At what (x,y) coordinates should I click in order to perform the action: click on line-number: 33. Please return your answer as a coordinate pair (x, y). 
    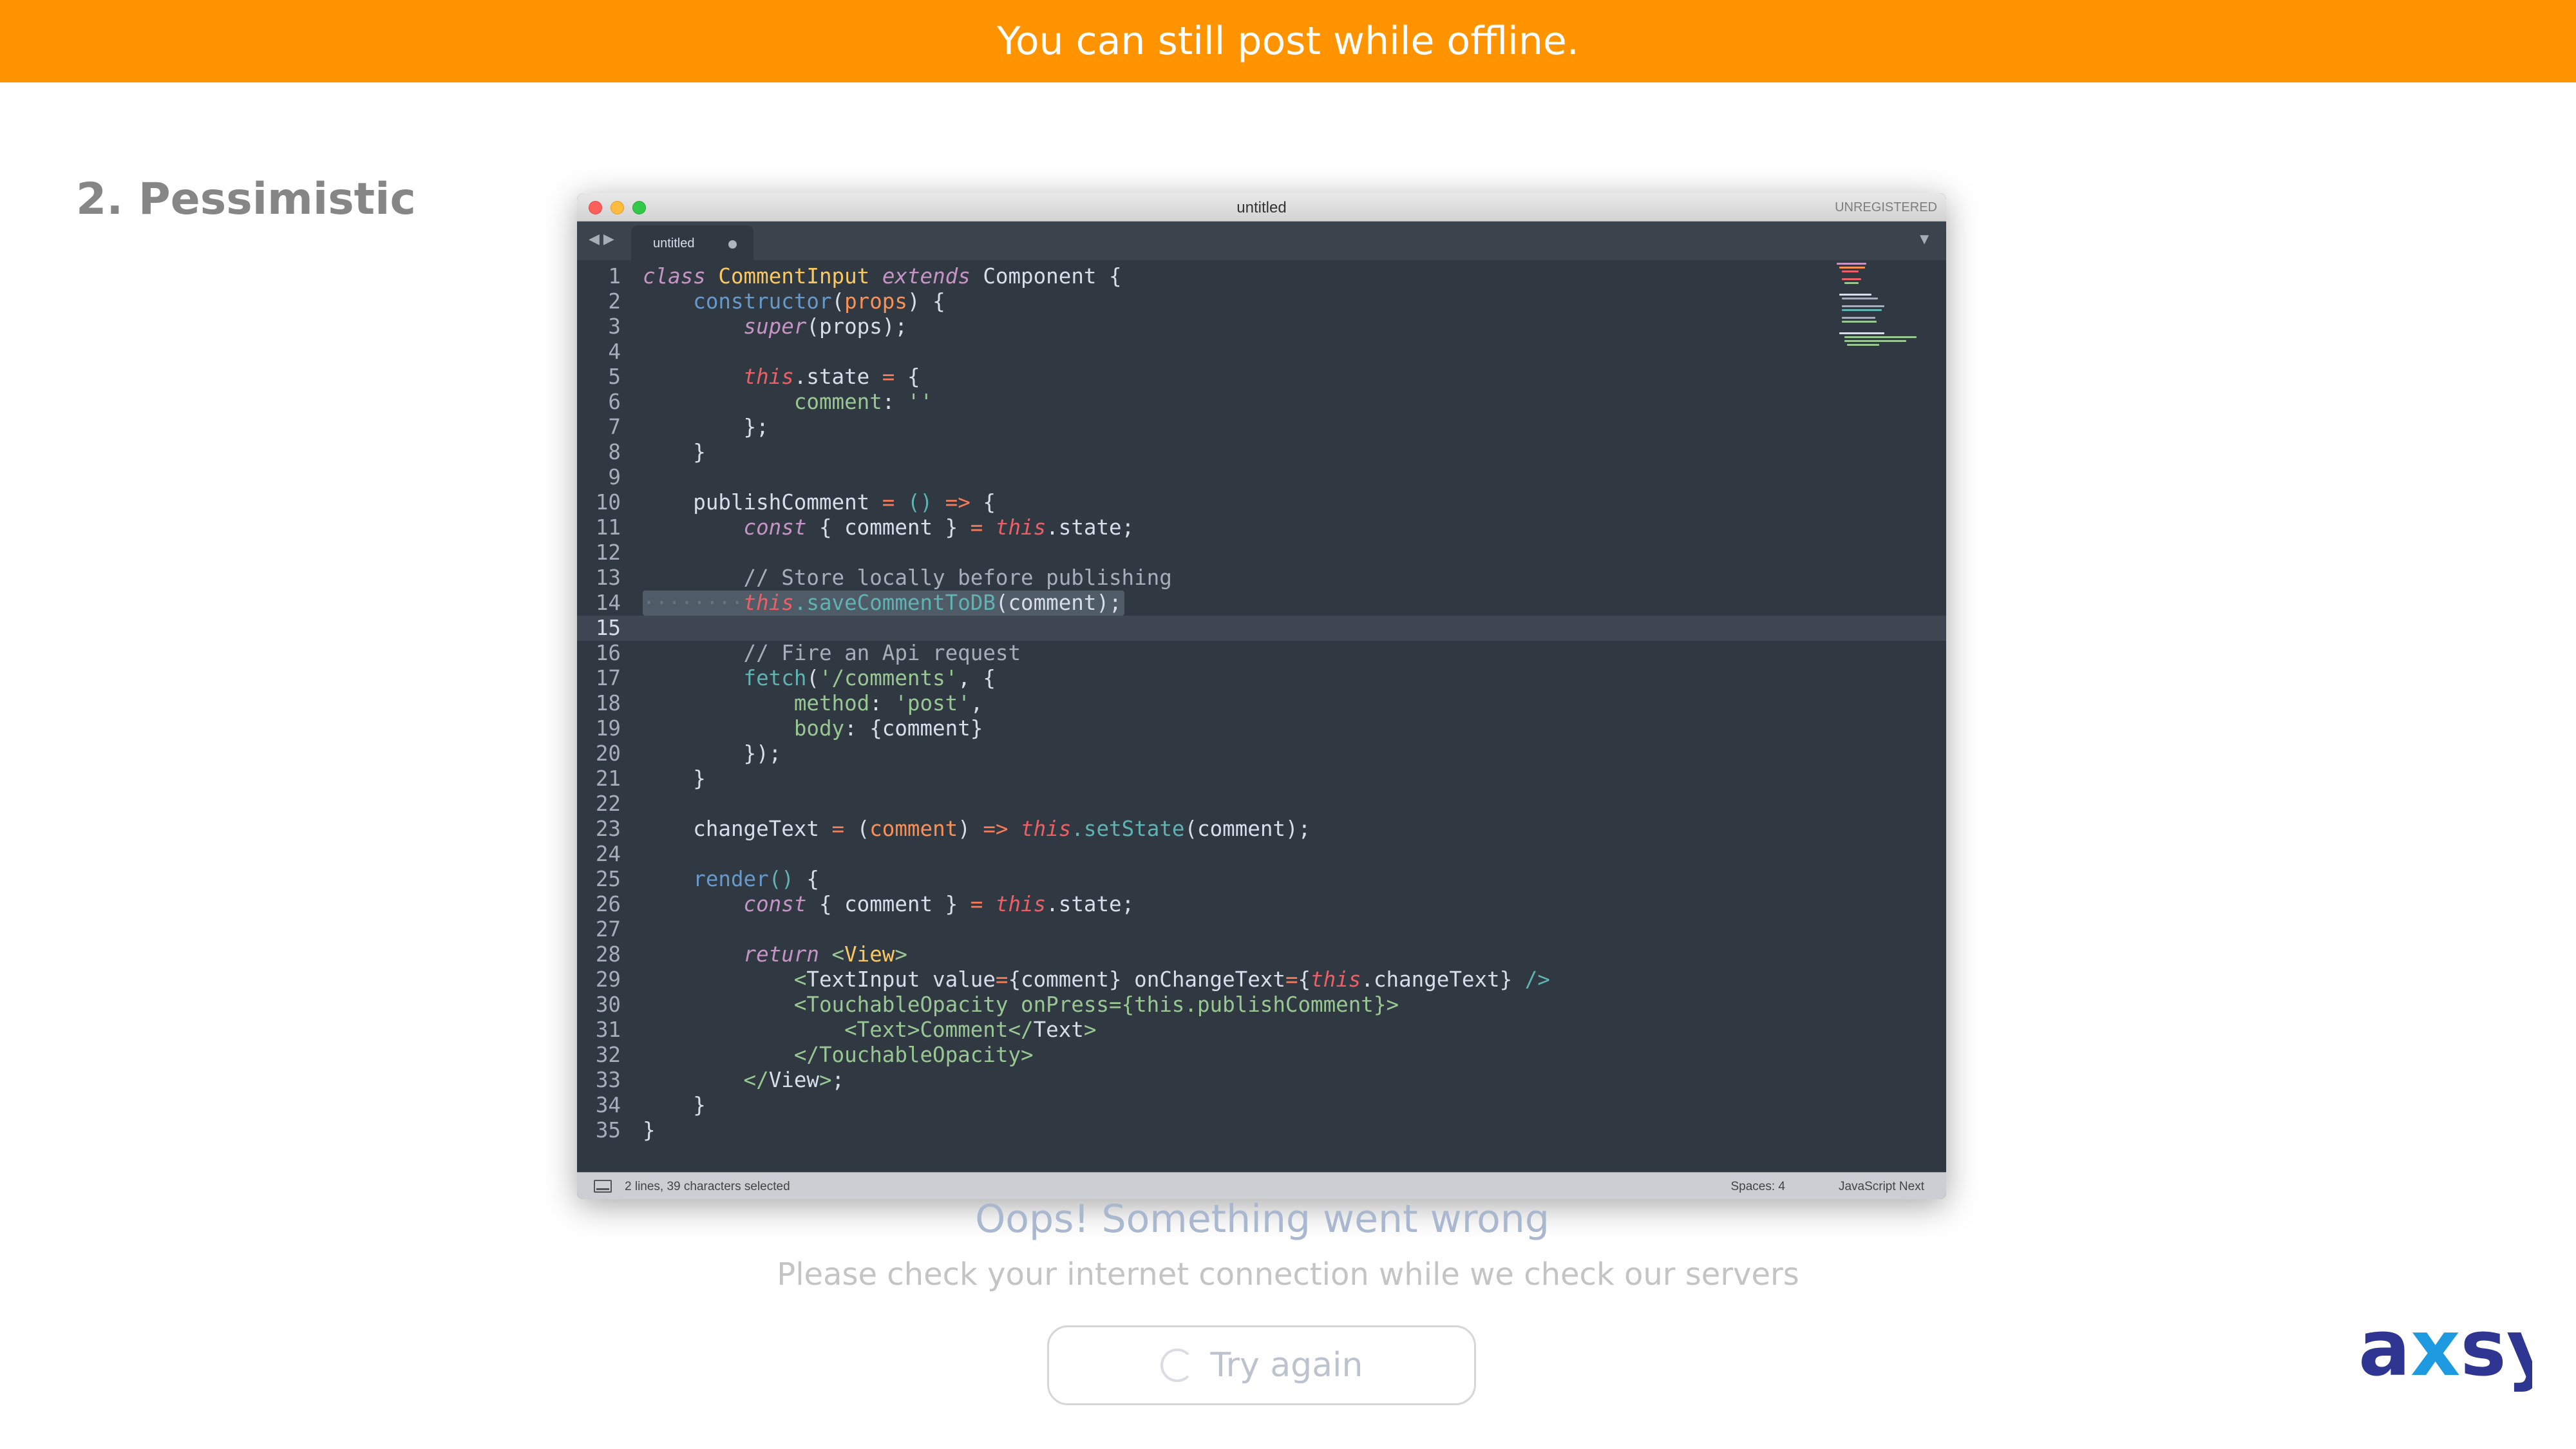
    Looking at the image, I should click on (608, 1080).